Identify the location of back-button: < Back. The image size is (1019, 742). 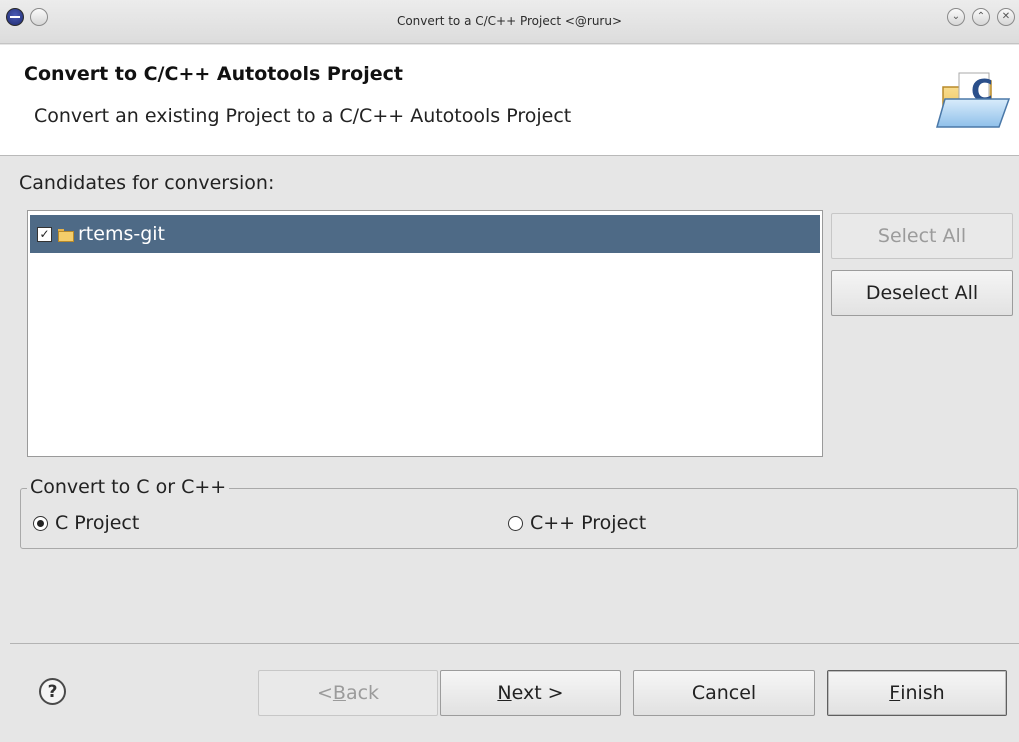
(348, 693).